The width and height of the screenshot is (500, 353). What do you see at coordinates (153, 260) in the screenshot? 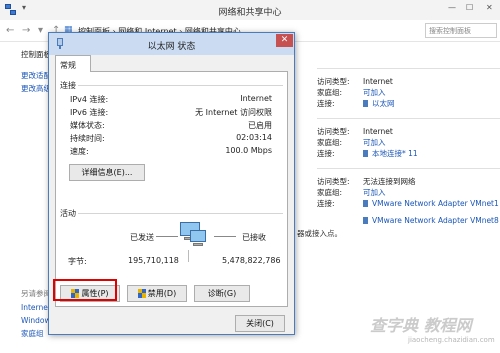
I see `bytes-sent-value: 195,710,118` at bounding box center [153, 260].